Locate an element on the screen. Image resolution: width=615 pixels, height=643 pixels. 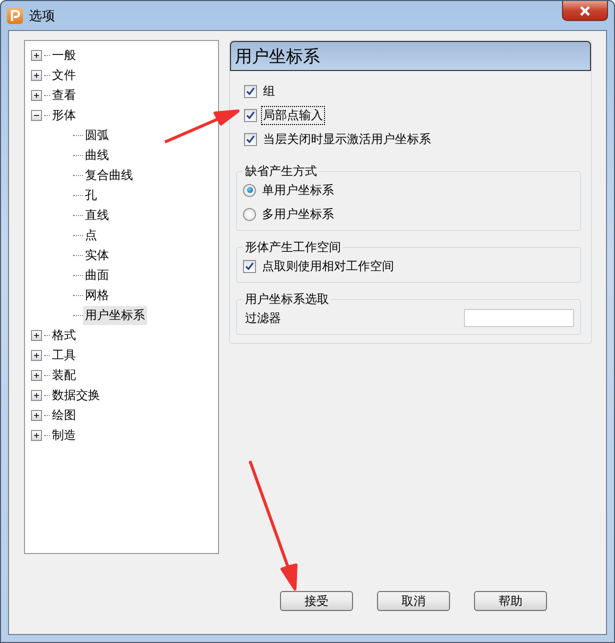
app-icon is located at coordinates (15, 16).